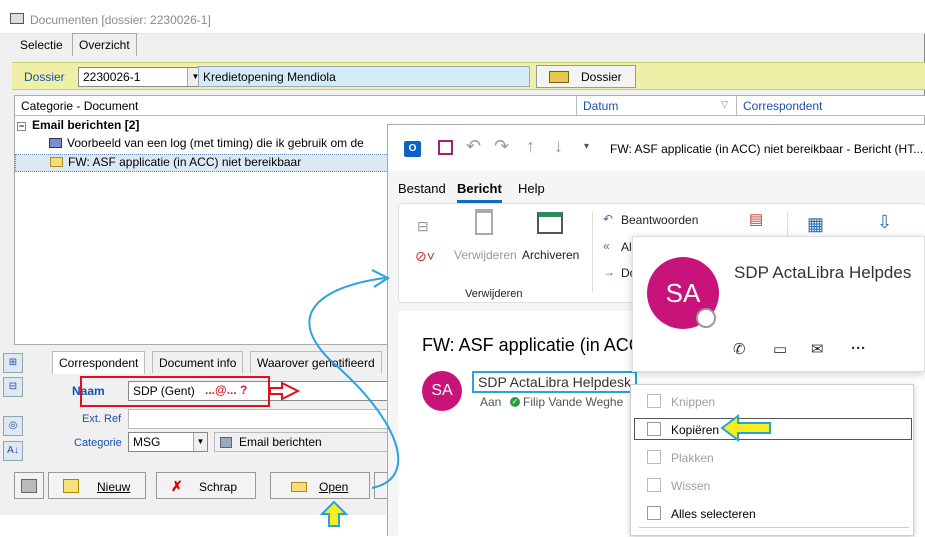  What do you see at coordinates (285, 391) in the screenshot?
I see `red-arrow-icon` at bounding box center [285, 391].